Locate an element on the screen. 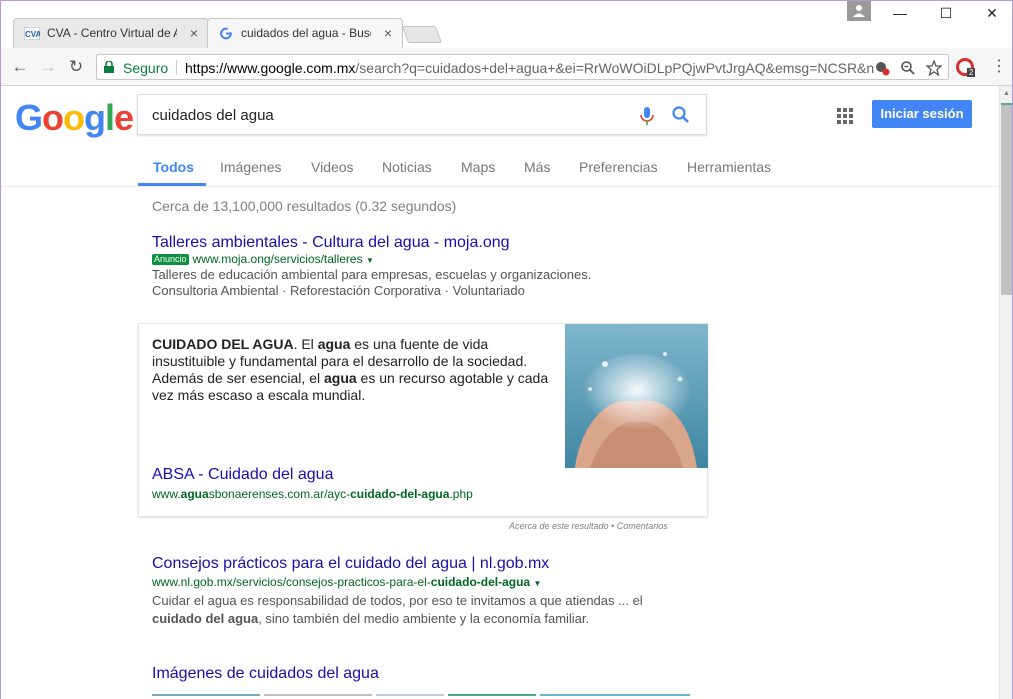 The height and width of the screenshot is (699, 1013). tab-title: cuidados del agua - Busc is located at coordinates (306, 33).